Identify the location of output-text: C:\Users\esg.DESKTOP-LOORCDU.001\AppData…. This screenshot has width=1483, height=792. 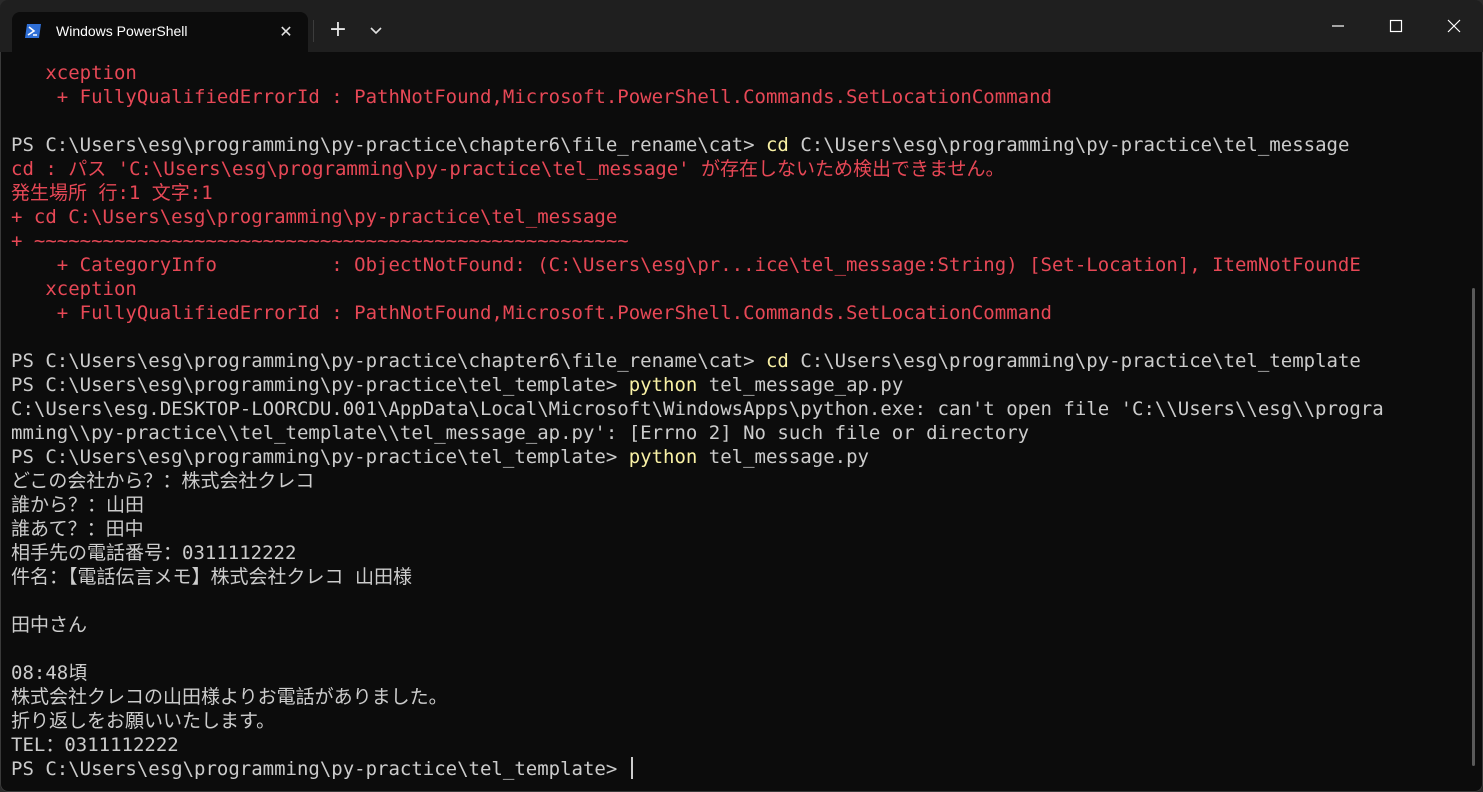
(697, 409).